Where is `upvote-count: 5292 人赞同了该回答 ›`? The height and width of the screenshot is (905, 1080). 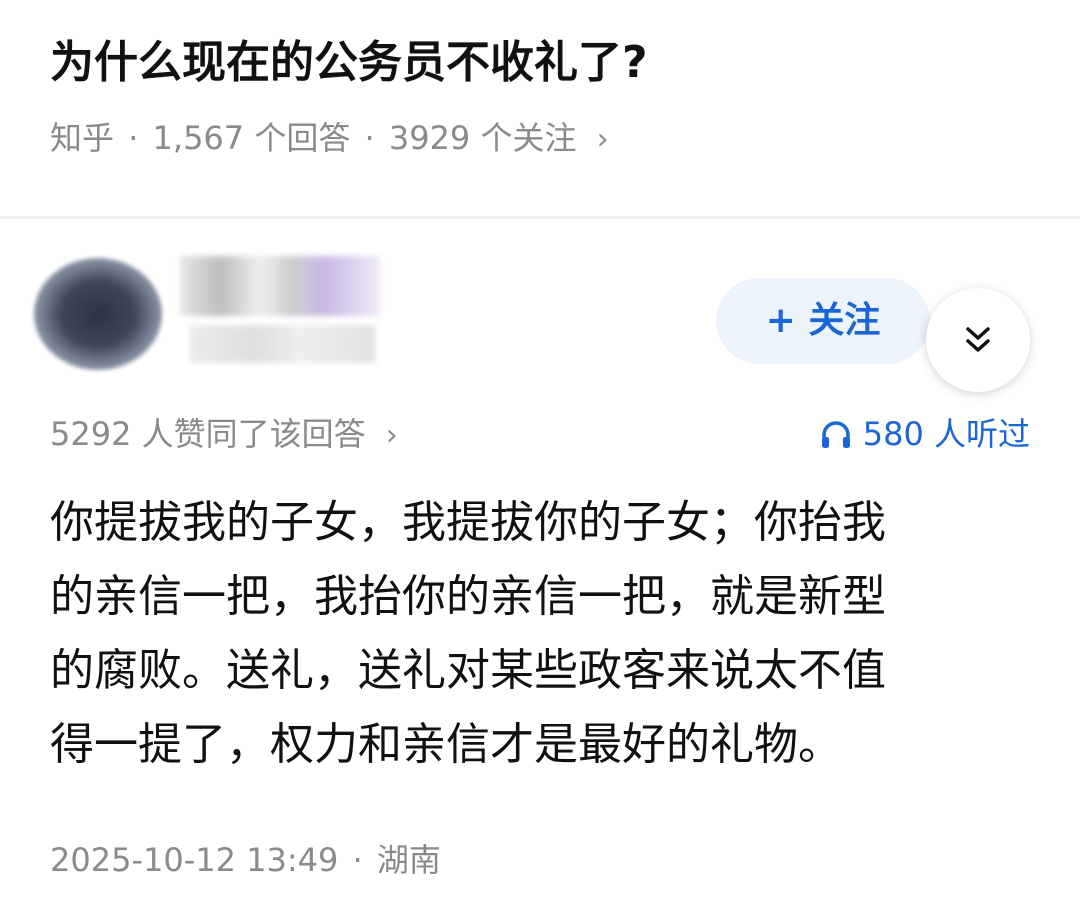
upvote-count: 5292 人赞同了该回答 › is located at coordinates (224, 435).